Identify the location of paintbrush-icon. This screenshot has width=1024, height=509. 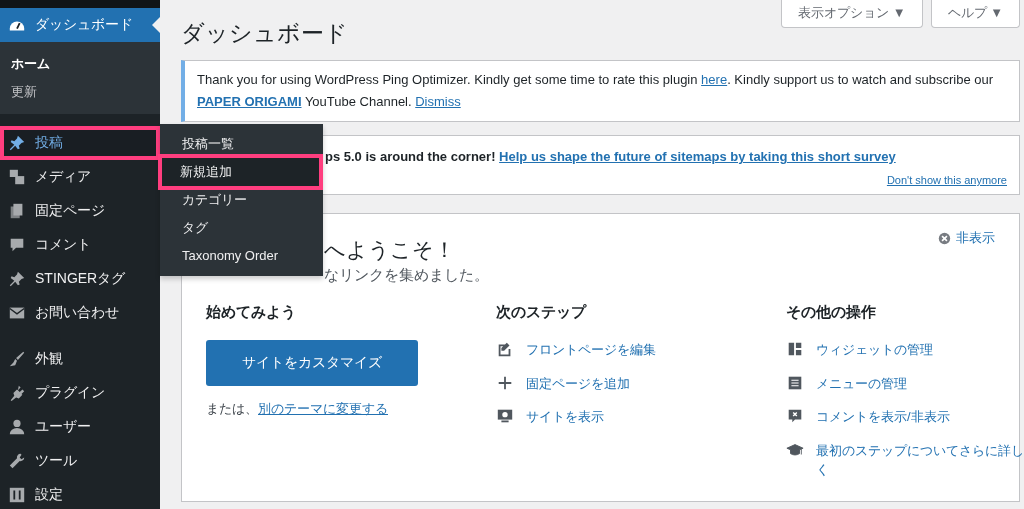
(17, 359).